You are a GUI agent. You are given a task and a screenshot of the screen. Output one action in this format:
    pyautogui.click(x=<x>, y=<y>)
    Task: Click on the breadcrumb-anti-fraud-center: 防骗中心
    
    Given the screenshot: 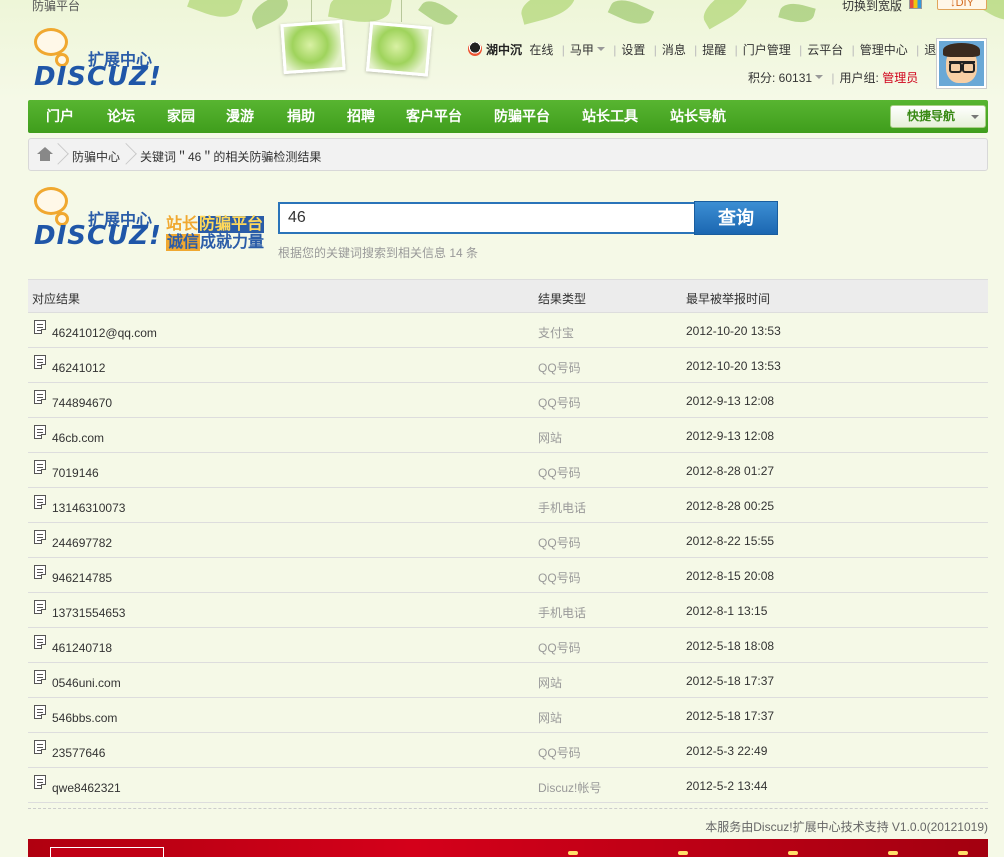 What is the action you would take?
    pyautogui.click(x=96, y=156)
    